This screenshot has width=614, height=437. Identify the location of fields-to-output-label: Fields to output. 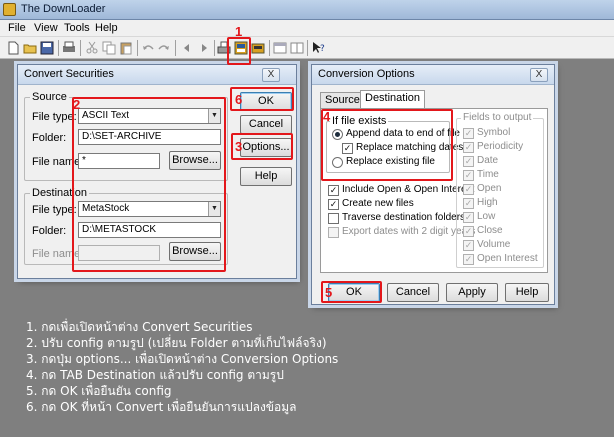
(497, 117).